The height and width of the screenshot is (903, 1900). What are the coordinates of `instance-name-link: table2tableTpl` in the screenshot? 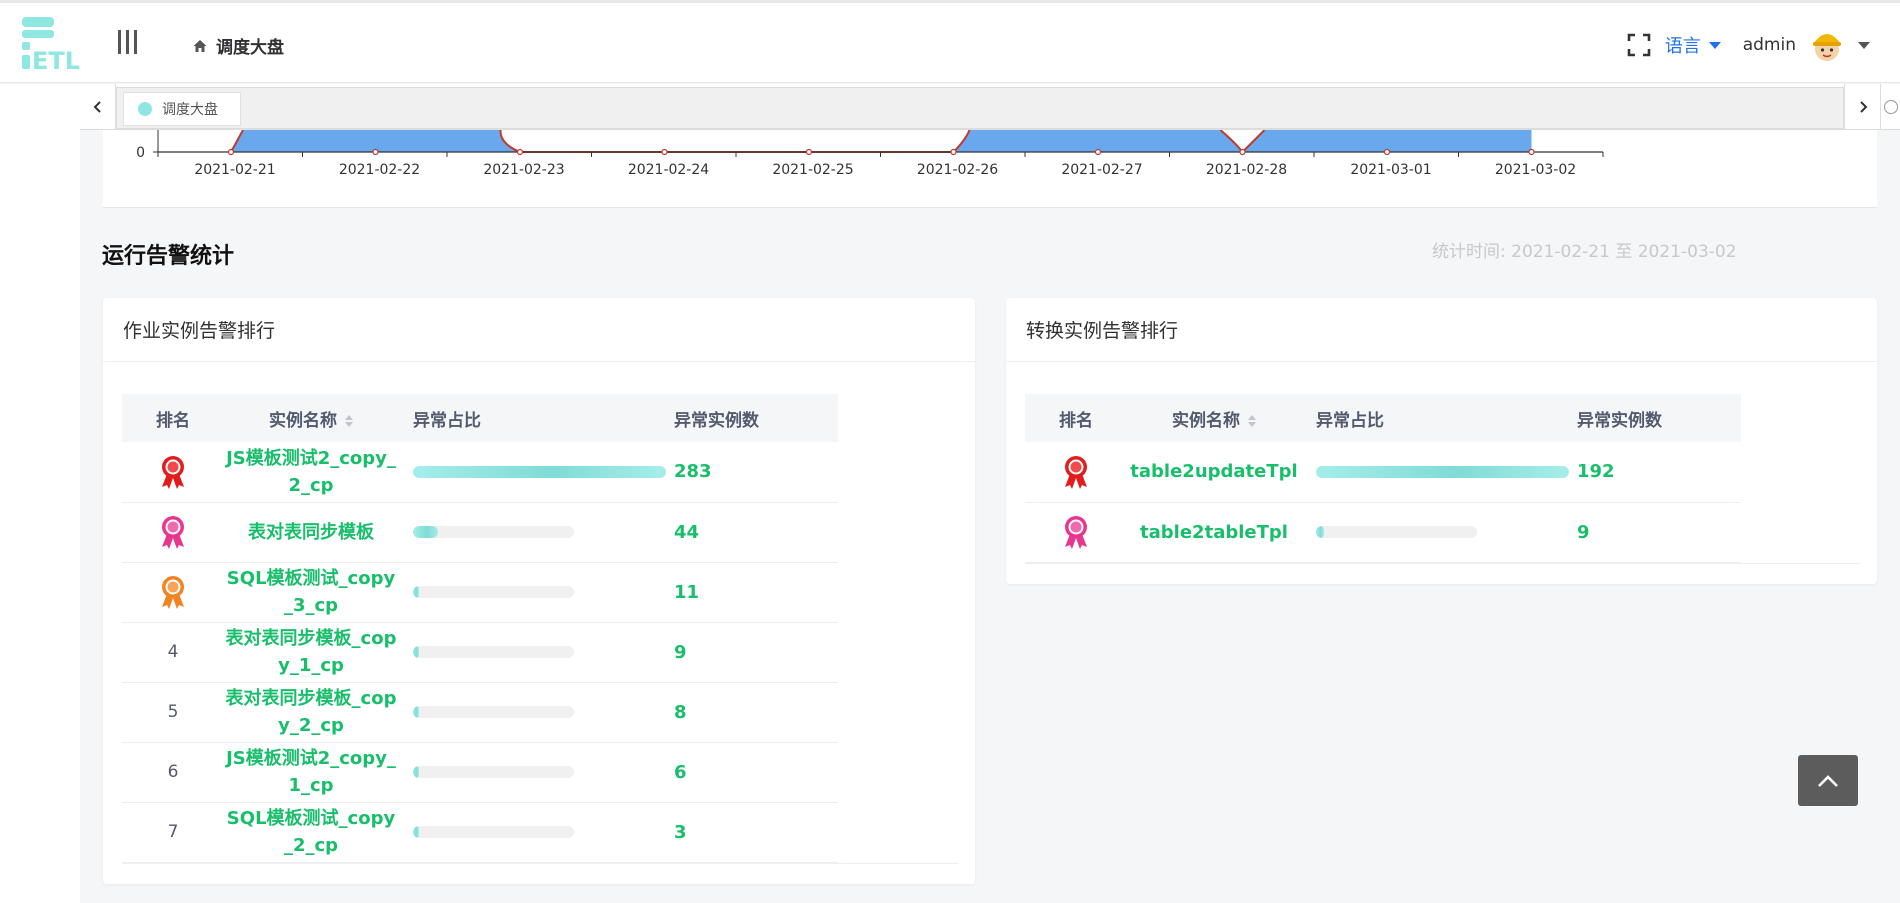 It's located at (1214, 532).